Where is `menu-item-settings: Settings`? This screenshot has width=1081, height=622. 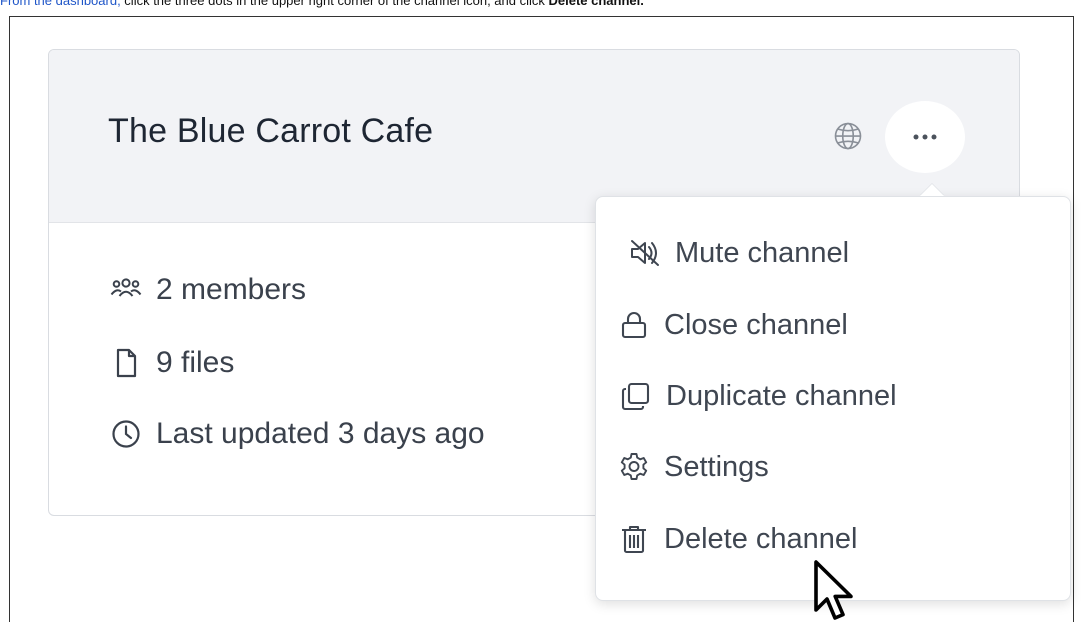
menu-item-settings: Settings is located at coordinates (849, 467).